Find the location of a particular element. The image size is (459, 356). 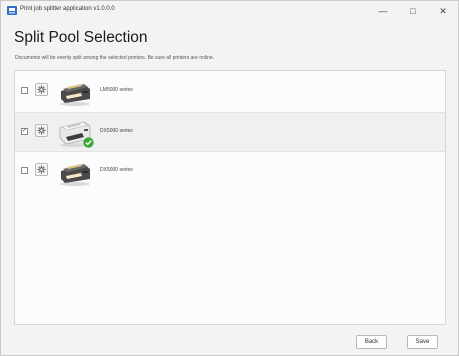

maximize-icon: □ is located at coordinates (413, 11).